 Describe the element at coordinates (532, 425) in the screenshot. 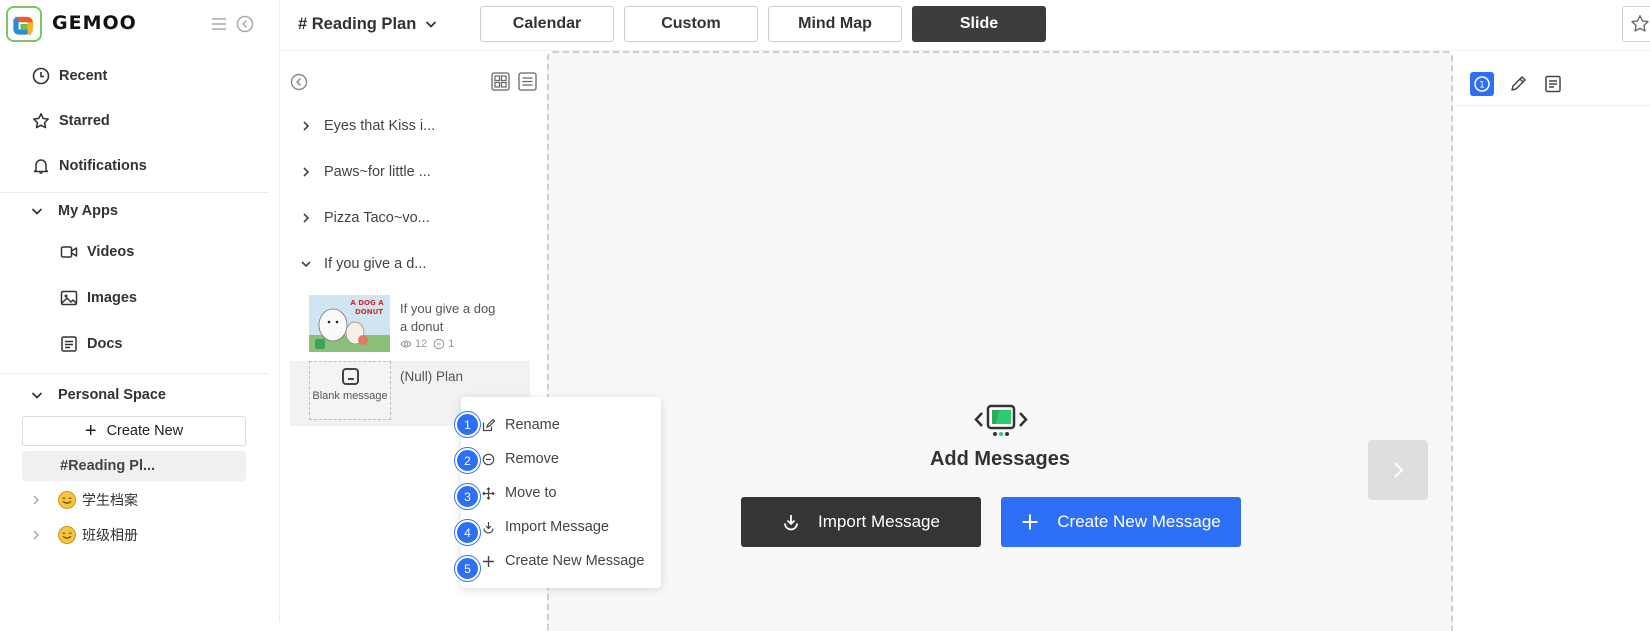

I see `menu-item-label: Rename` at that location.